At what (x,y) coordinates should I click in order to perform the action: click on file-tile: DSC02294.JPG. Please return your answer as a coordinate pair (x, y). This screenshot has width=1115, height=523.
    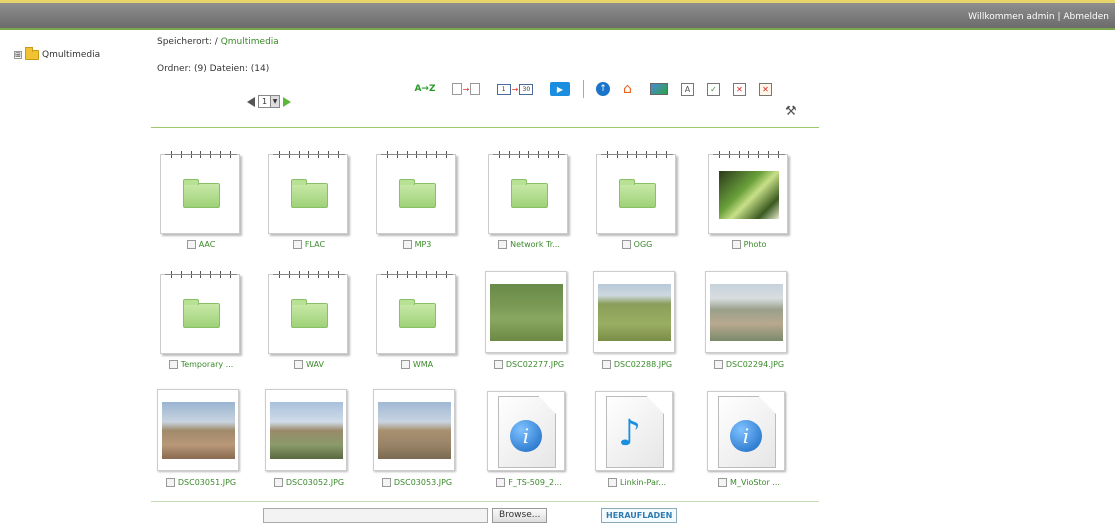
    Looking at the image, I should click on (749, 325).